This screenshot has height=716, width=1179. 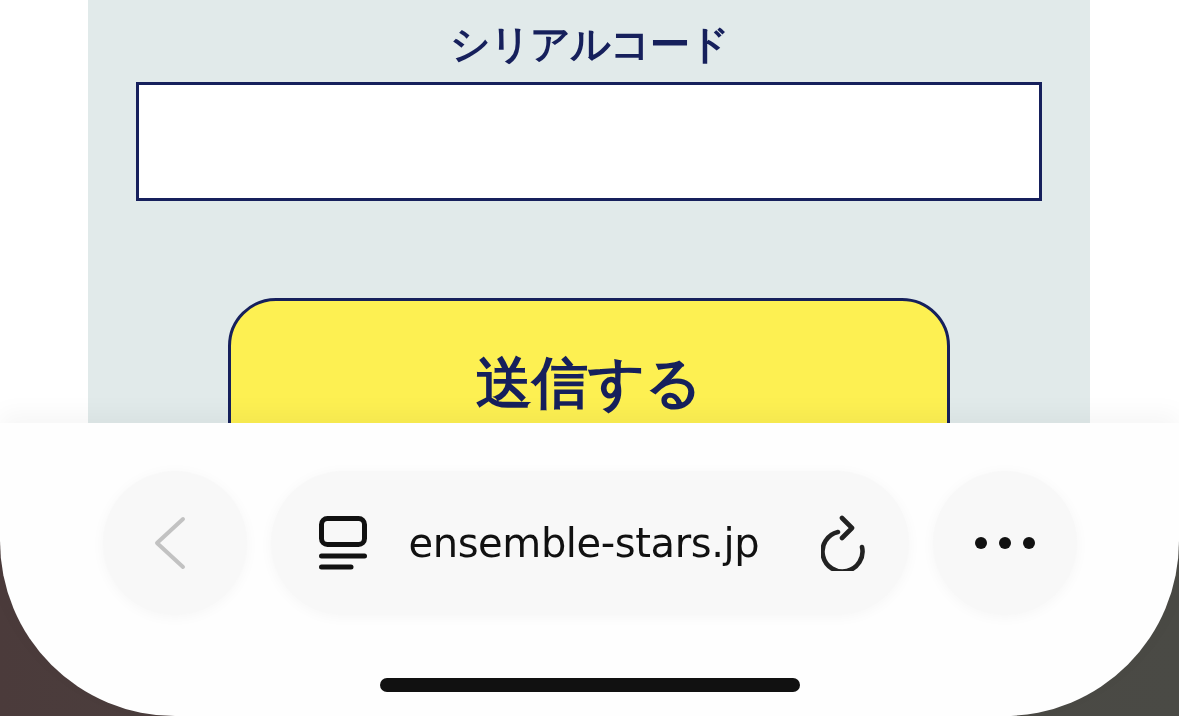 What do you see at coordinates (584, 543) in the screenshot?
I see `url-text: ensemble-stars.jp` at bounding box center [584, 543].